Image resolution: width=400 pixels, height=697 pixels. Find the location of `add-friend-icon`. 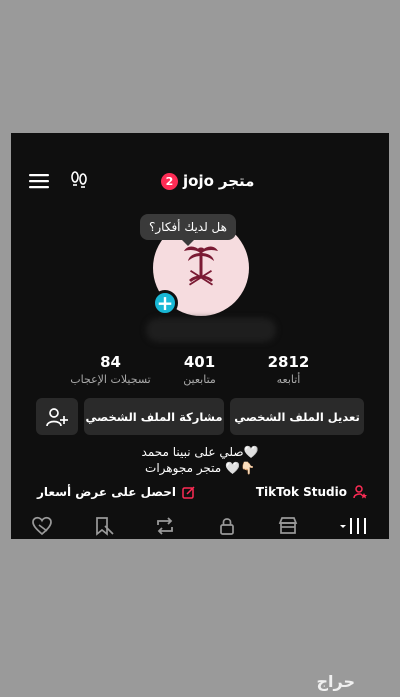

add-friend-icon is located at coordinates (57, 416).